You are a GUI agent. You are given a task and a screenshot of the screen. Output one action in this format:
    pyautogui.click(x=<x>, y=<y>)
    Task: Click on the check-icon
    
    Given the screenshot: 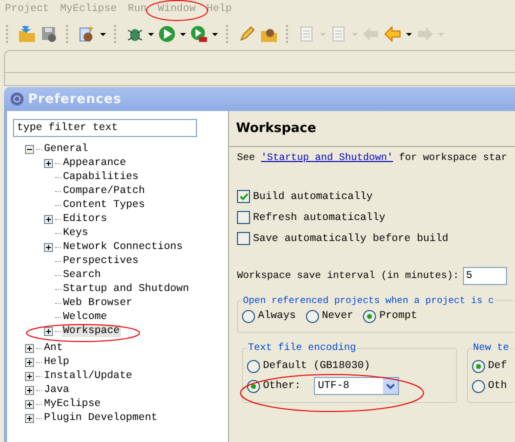 What is the action you would take?
    pyautogui.click(x=243, y=196)
    